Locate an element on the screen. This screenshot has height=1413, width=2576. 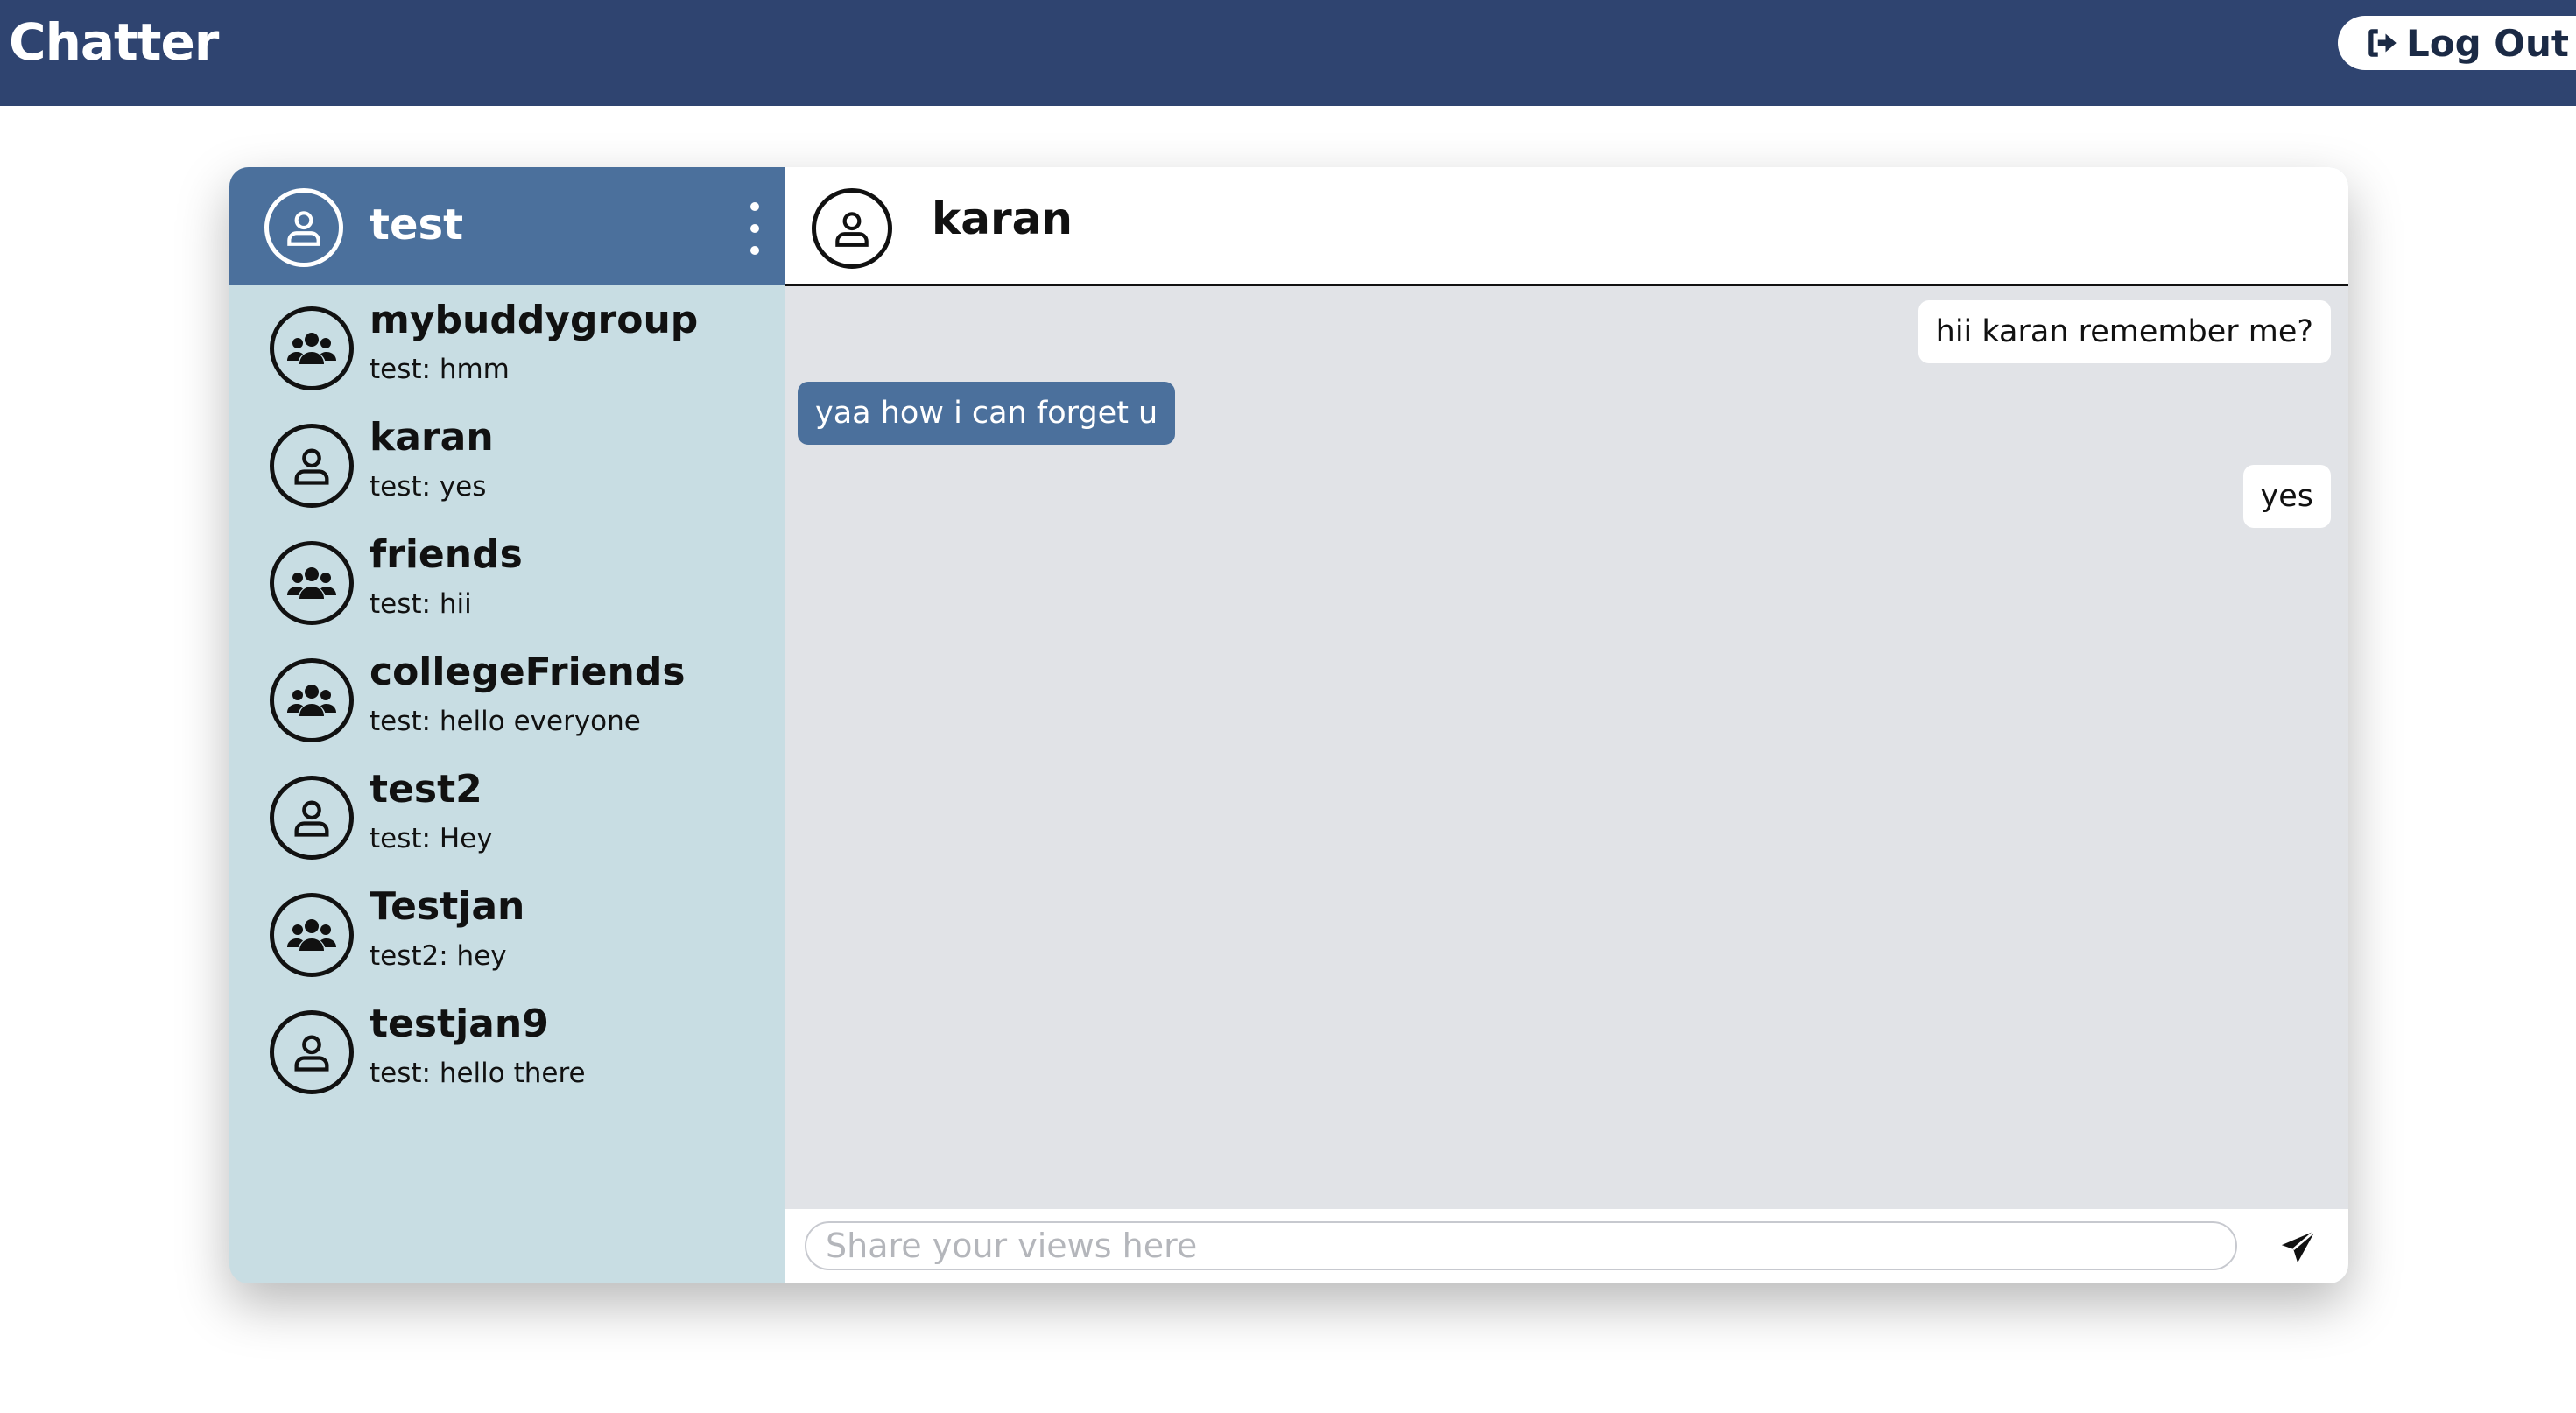
chat-preview: test: hmm is located at coordinates (440, 369).